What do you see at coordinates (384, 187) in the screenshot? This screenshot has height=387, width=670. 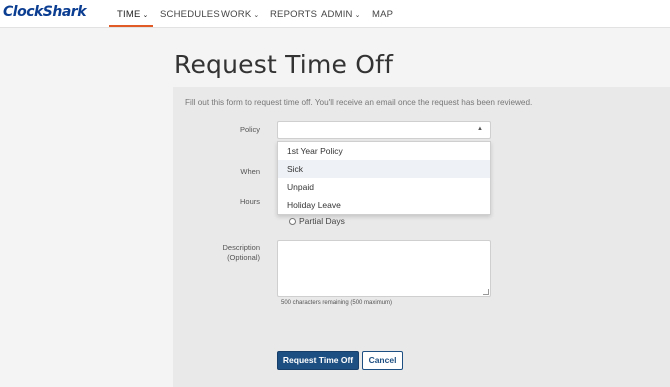 I see `policy-option: Unpaid` at bounding box center [384, 187].